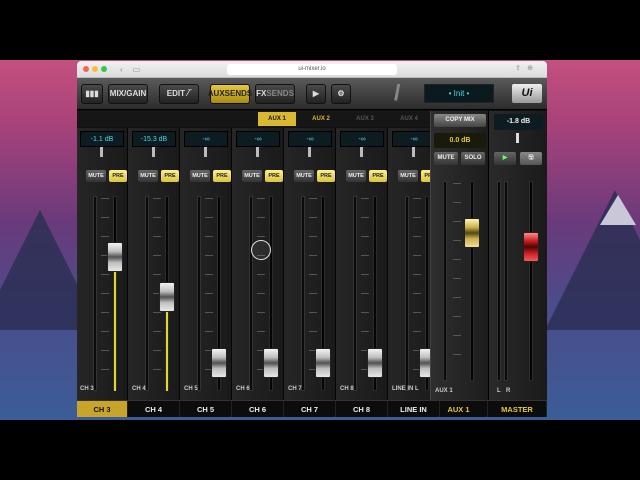 The height and width of the screenshot is (480, 640). I want to click on copy-mix-button: COPY MIX, so click(460, 120).